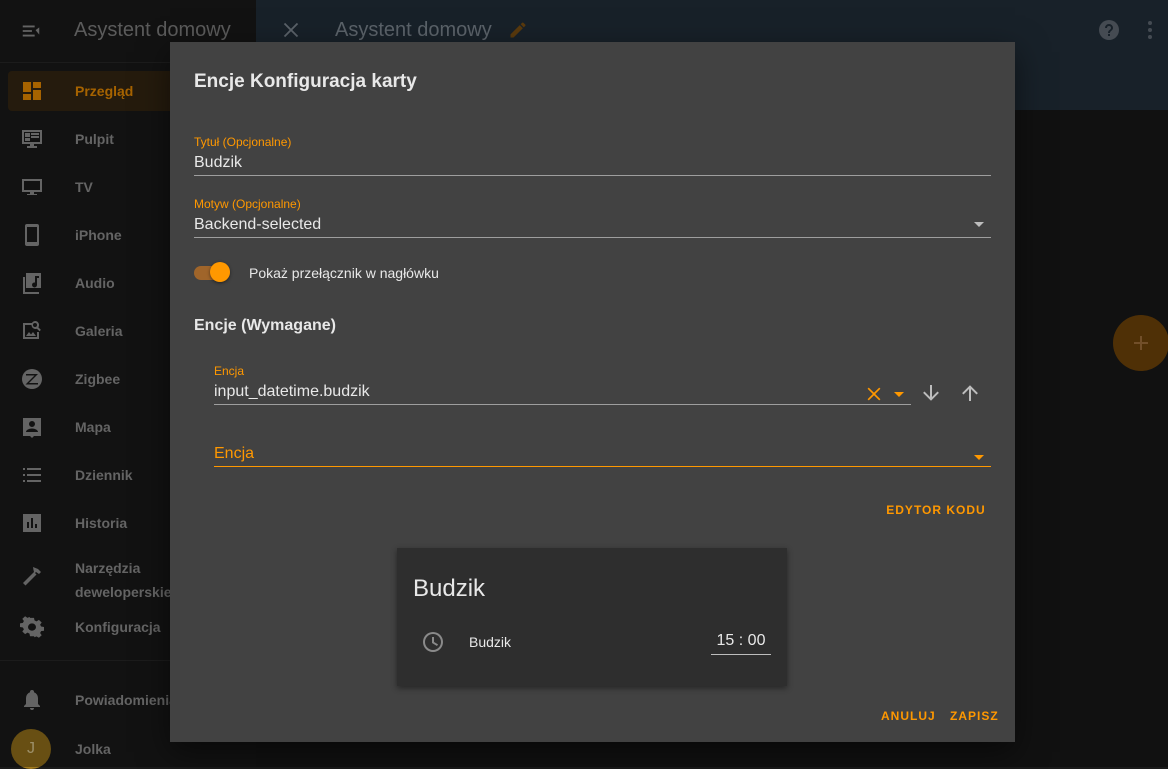 The image size is (1168, 769). What do you see at coordinates (970, 393) in the screenshot?
I see `arrow-up-icon` at bounding box center [970, 393].